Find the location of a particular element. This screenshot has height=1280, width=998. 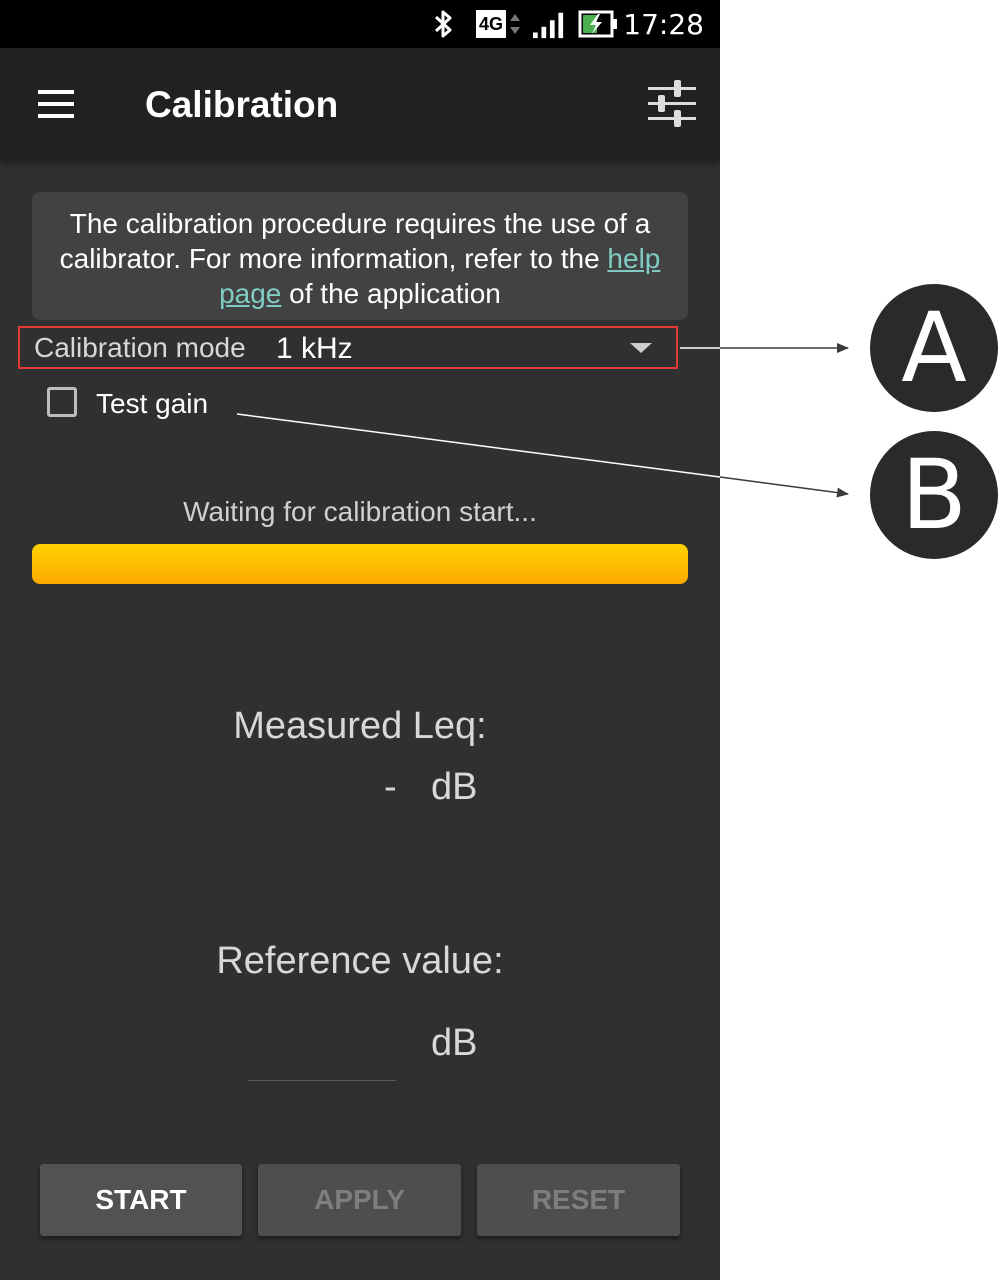

callout-a: A is located at coordinates (934, 348).